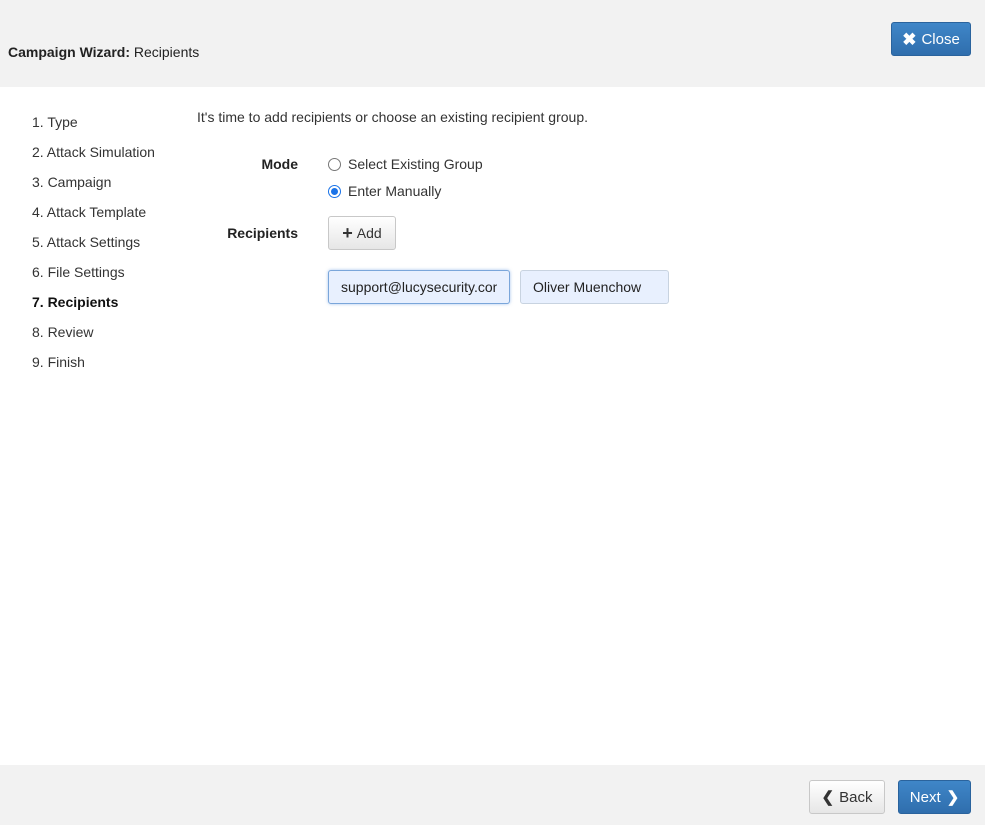  I want to click on plus-icon: +, so click(347, 233).